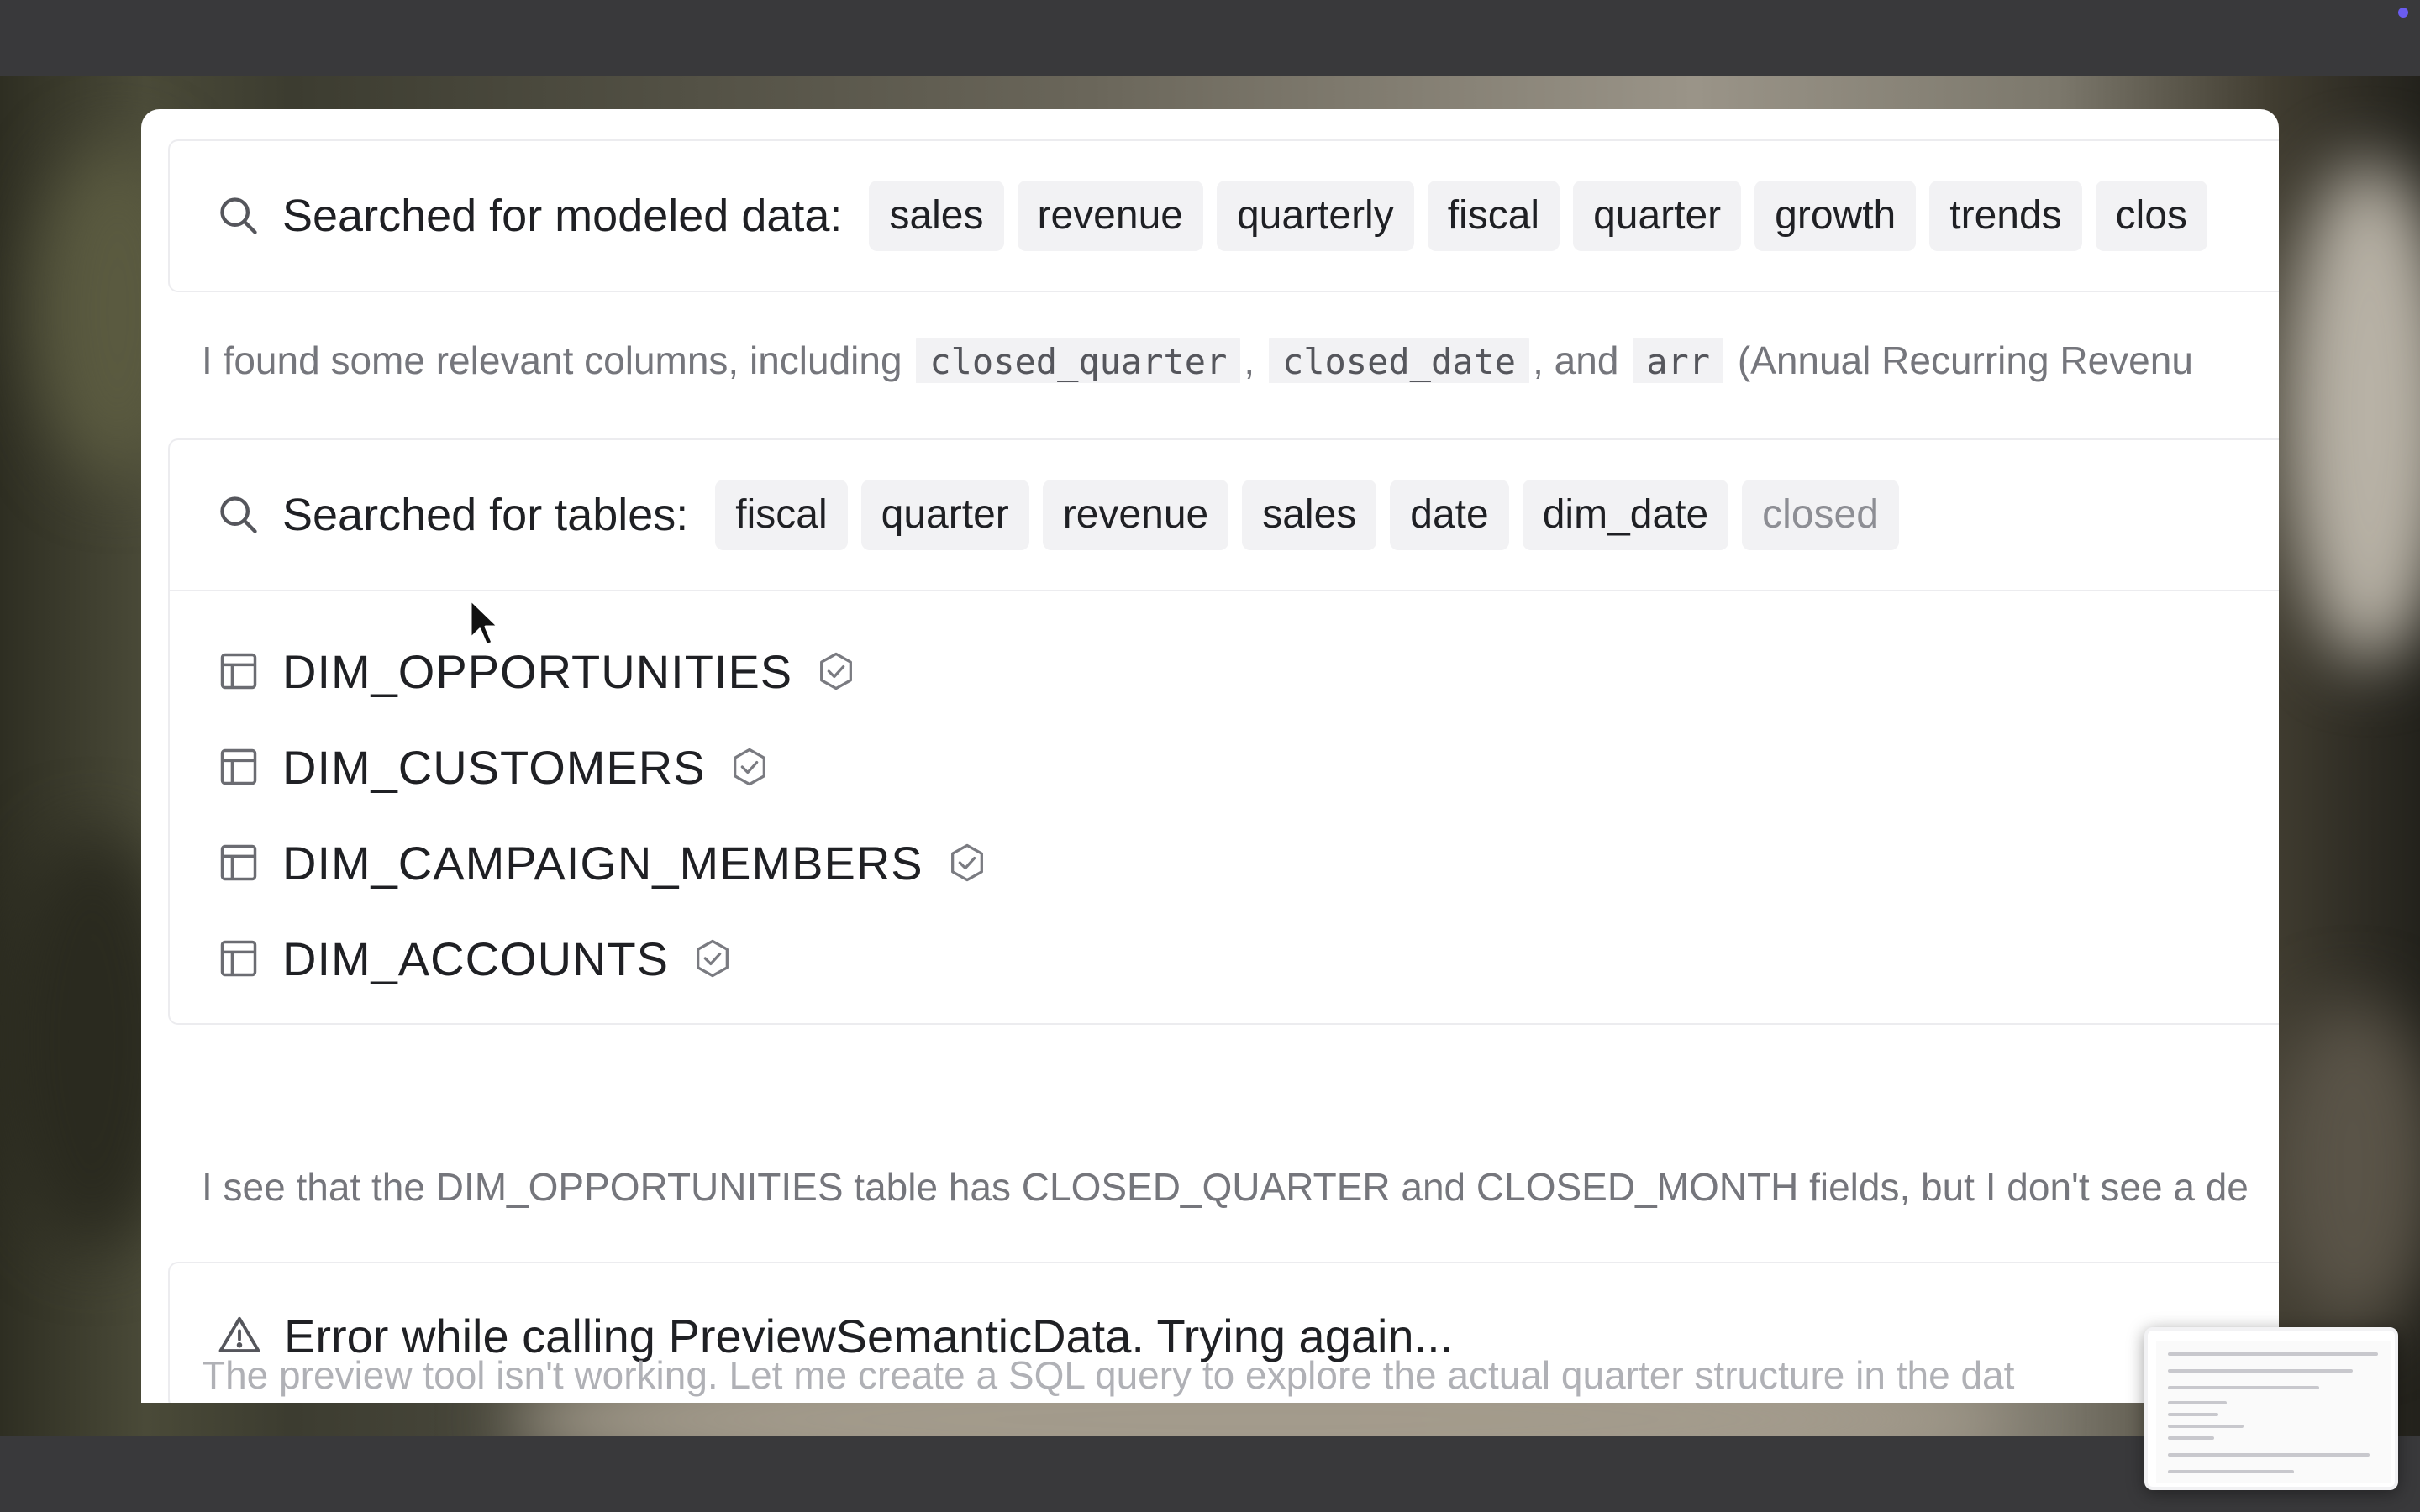 The width and height of the screenshot is (2420, 1512). I want to click on search-term-chip: growth, so click(1835, 216).